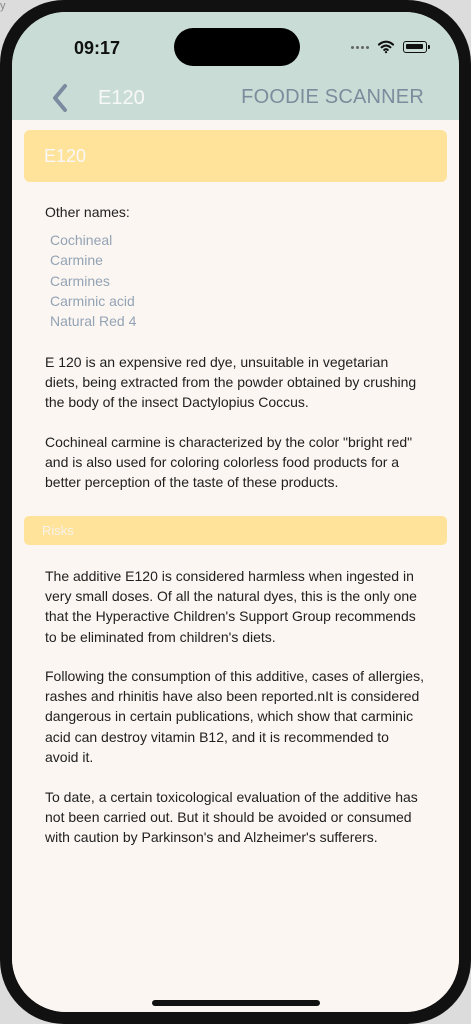 This screenshot has height=1024, width=471. Describe the element at coordinates (76, 260) in the screenshot. I see `other-name-item: Carmine` at that location.